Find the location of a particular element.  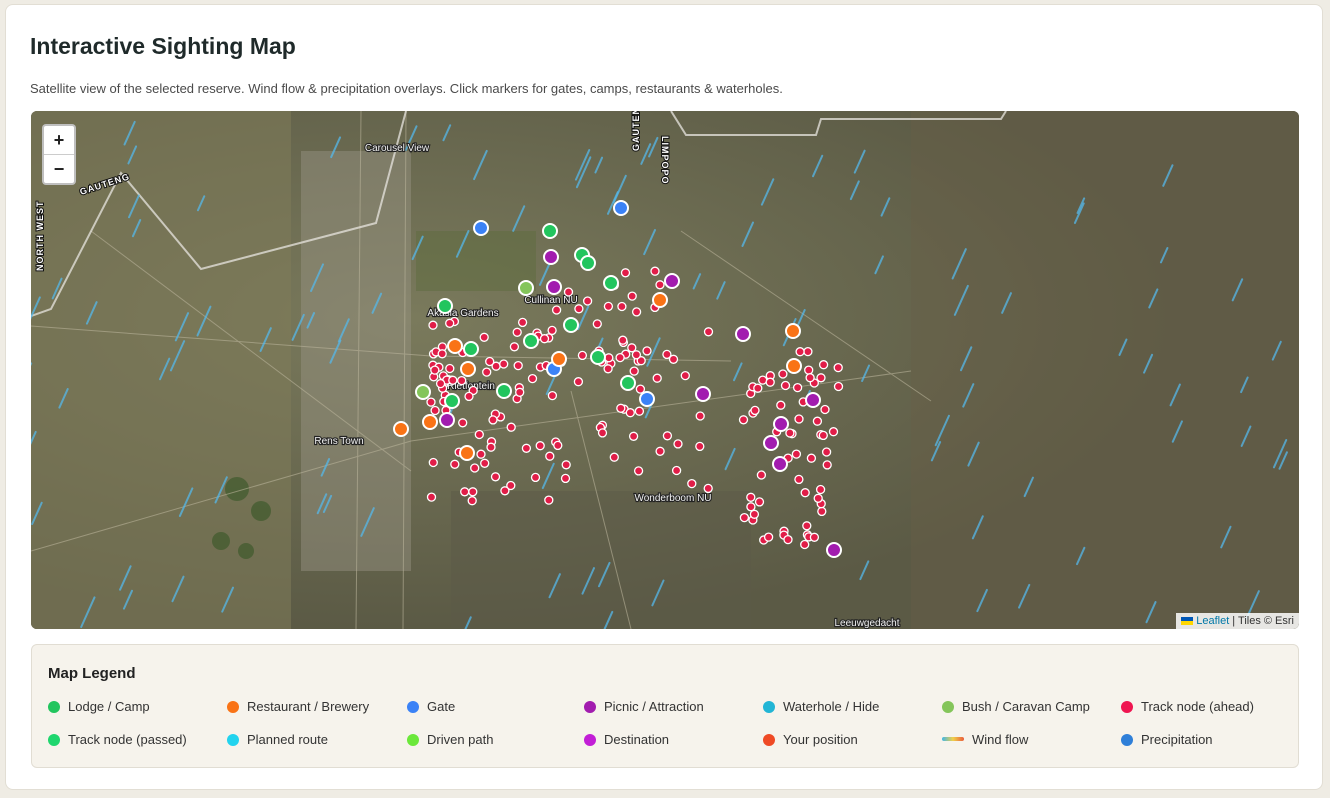

bush-camp-marker is located at coordinates (423, 392).